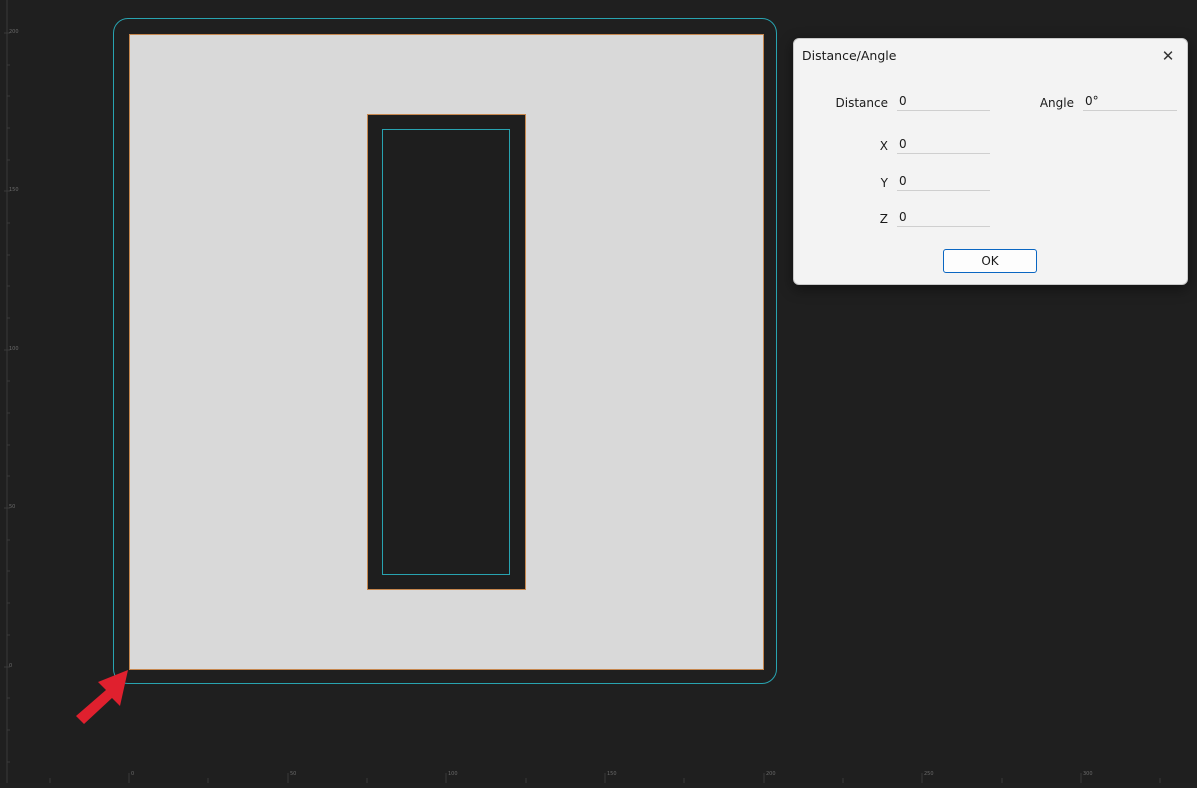 The height and width of the screenshot is (788, 1197). I want to click on ruler-bottom: 0 50 100 150 200 250 300, so click(598, 776).